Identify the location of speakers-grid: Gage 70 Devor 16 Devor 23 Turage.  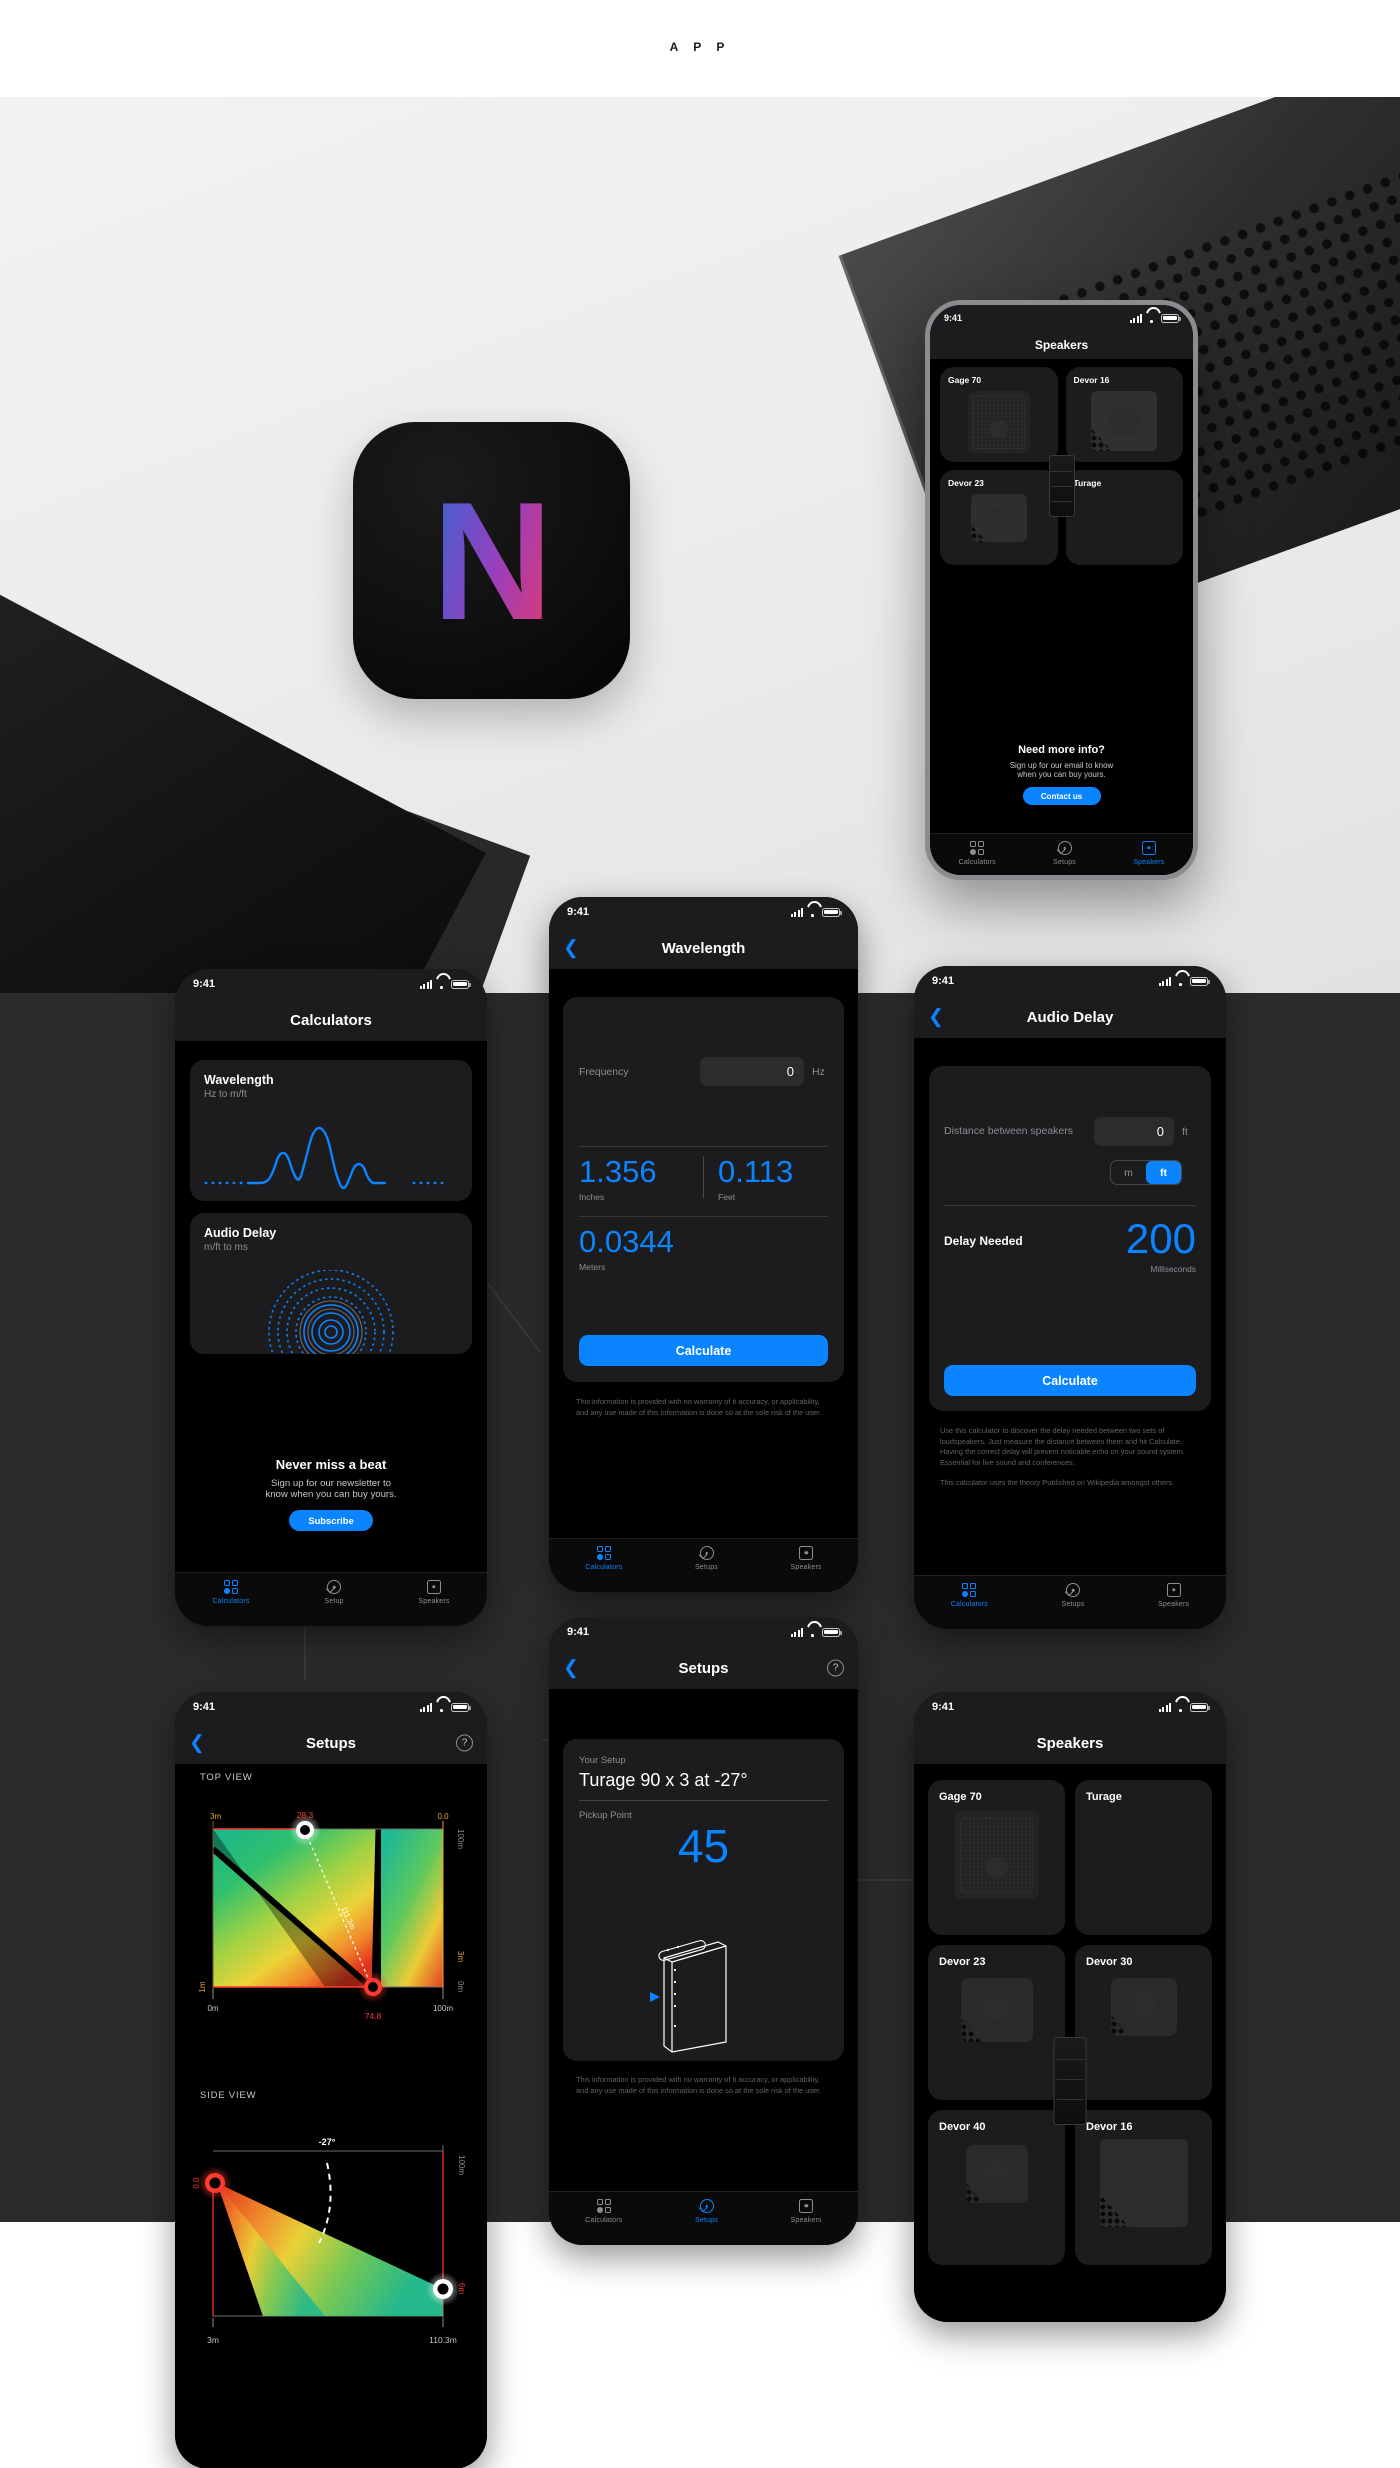
(1061, 466).